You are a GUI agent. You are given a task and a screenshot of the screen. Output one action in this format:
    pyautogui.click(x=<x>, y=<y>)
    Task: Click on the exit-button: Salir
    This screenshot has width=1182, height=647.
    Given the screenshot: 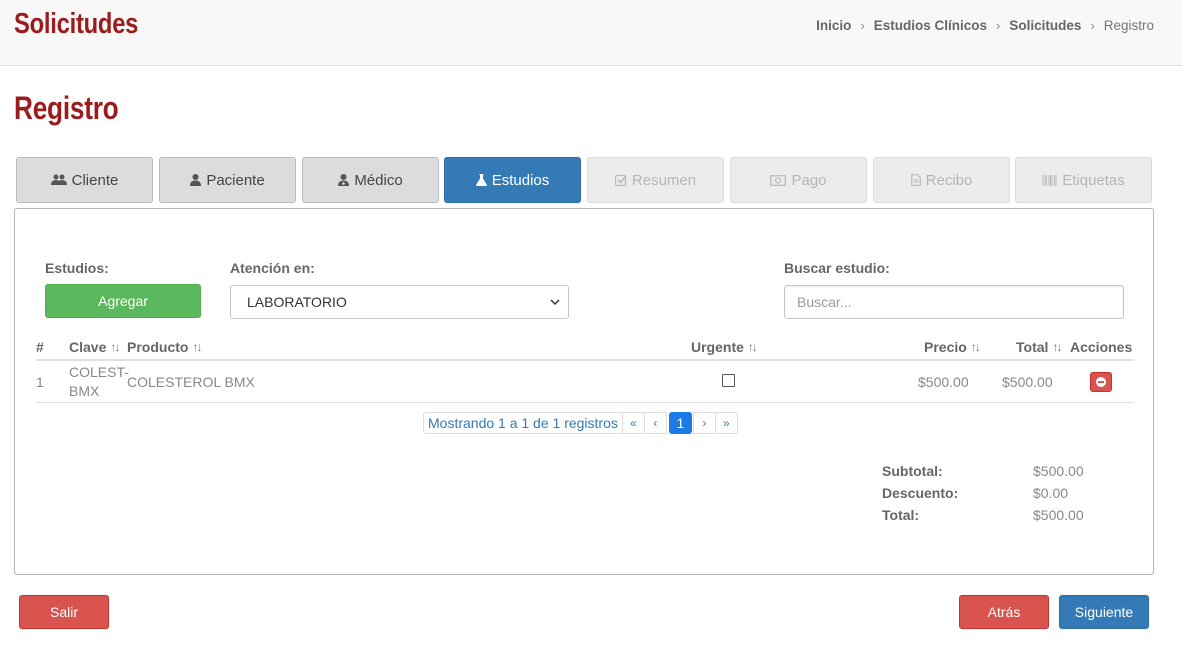 What is the action you would take?
    pyautogui.click(x=64, y=612)
    